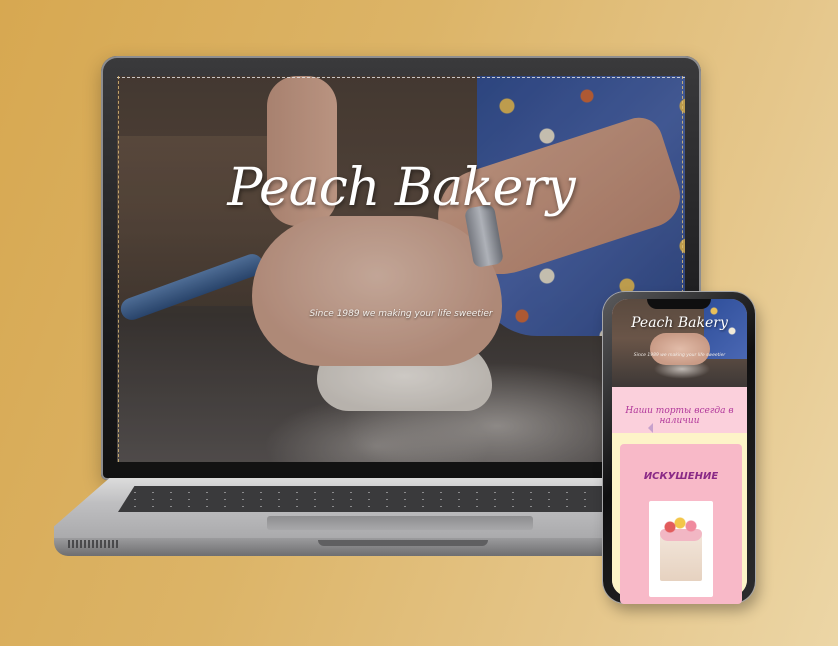 The height and width of the screenshot is (646, 838). Describe the element at coordinates (681, 476) in the screenshot. I see `product-card-title: ИСКУШЕНИЕ` at that location.